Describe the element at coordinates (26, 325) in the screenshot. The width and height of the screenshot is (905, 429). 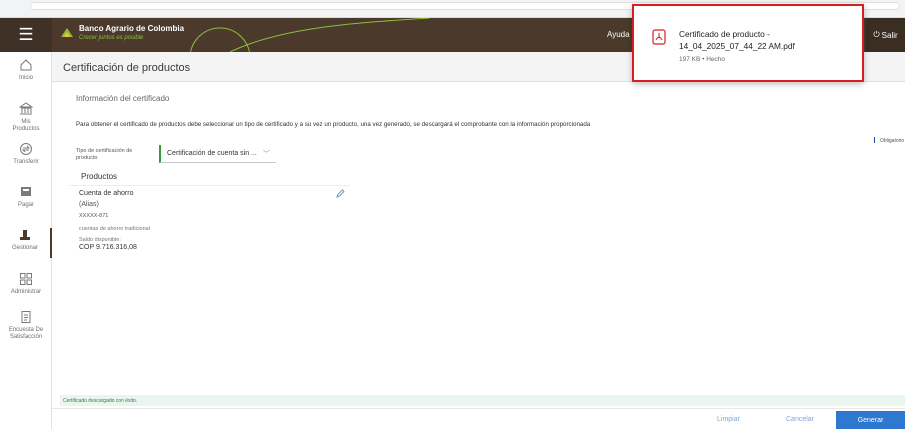
I see `sidebar-item-encuesta: Encuesta De Satisfacción` at that location.